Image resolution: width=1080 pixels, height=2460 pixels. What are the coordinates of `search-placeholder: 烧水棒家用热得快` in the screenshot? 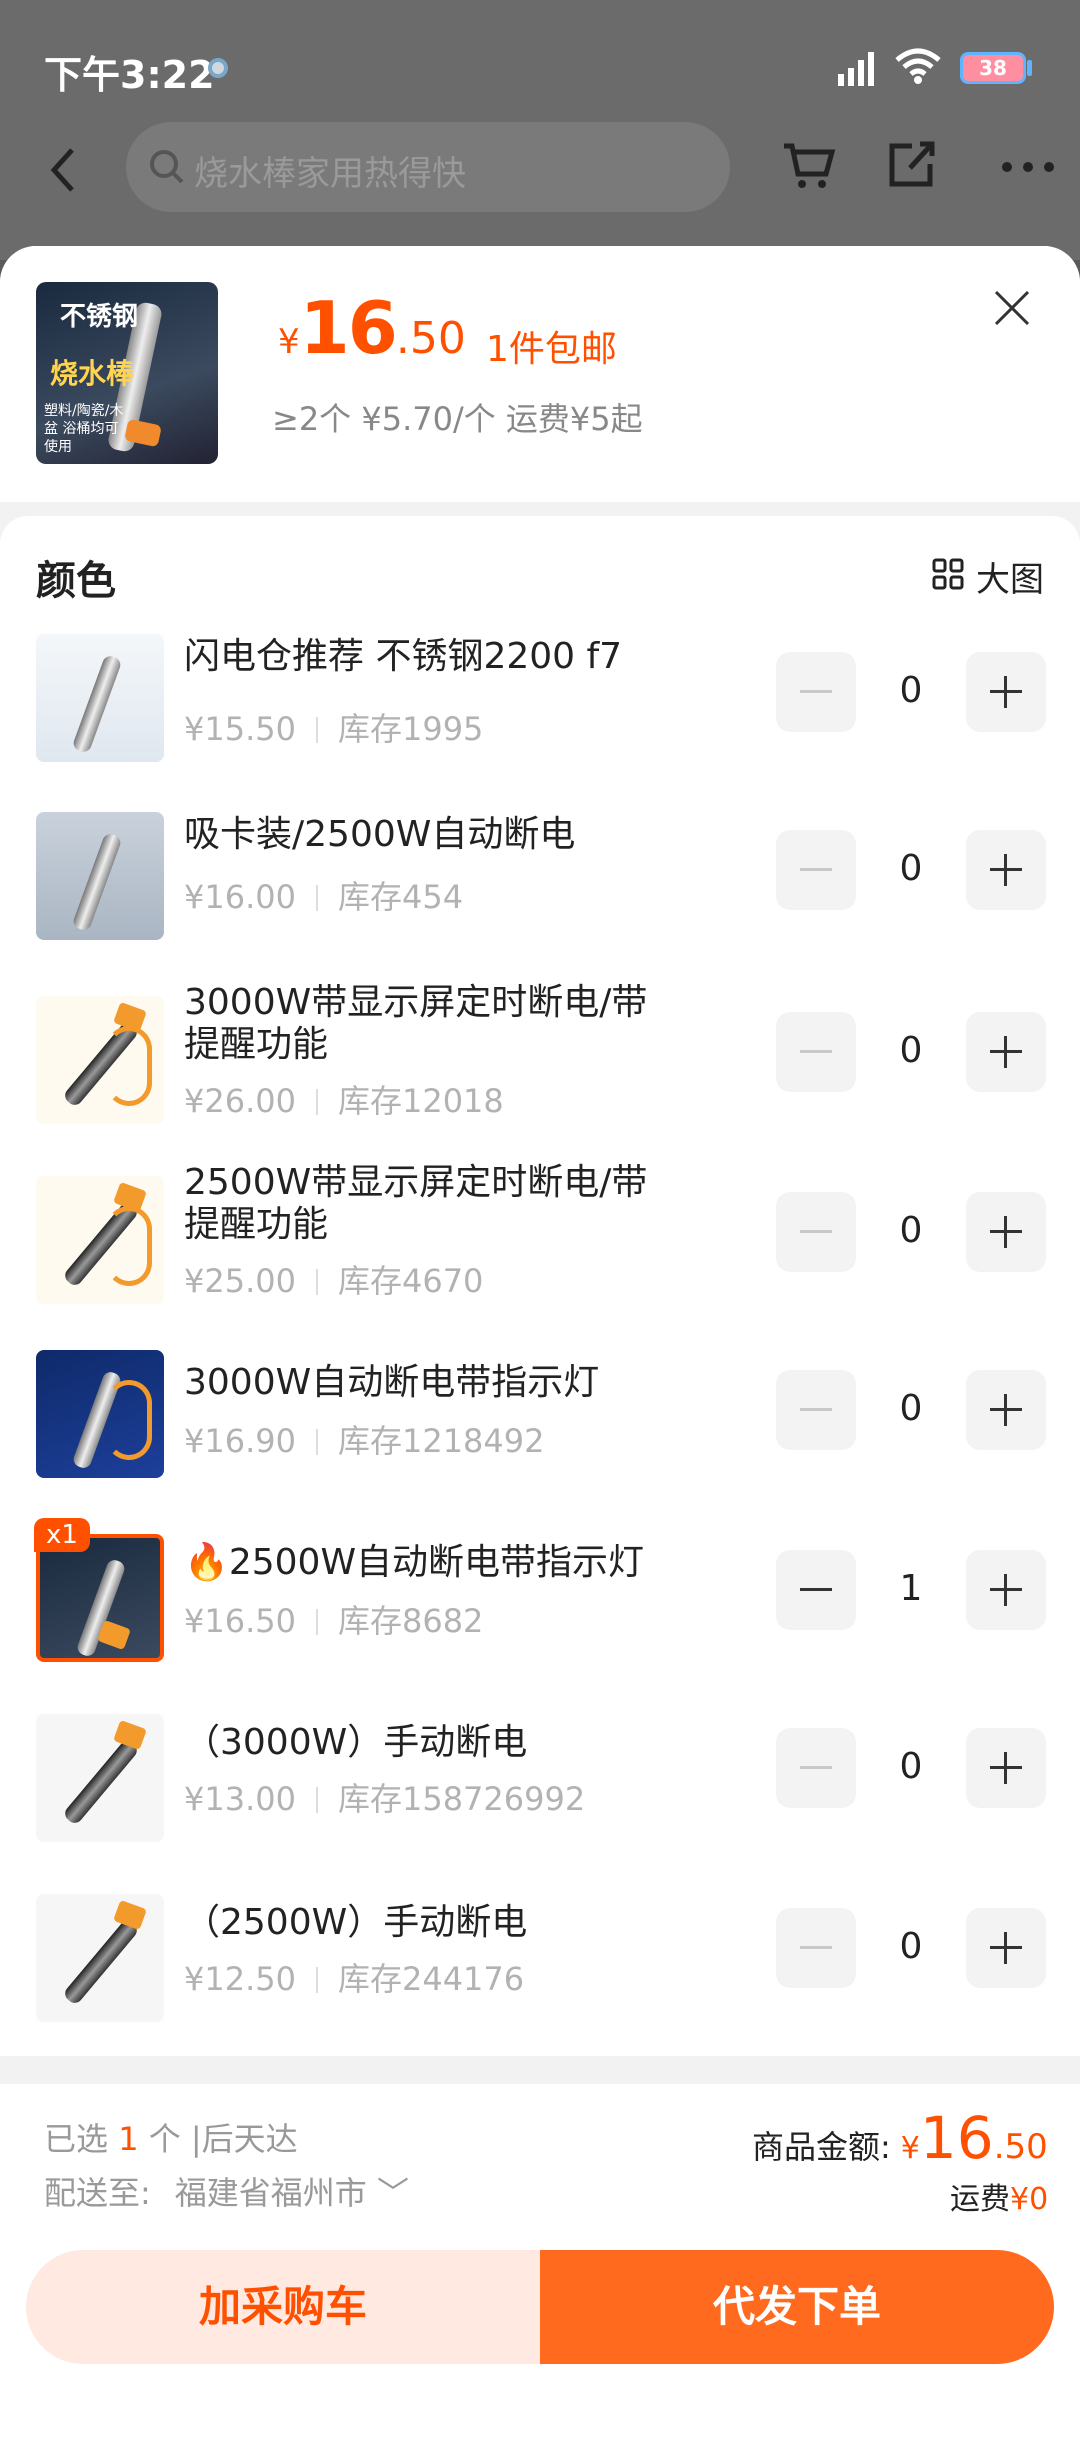 It's located at (330, 174).